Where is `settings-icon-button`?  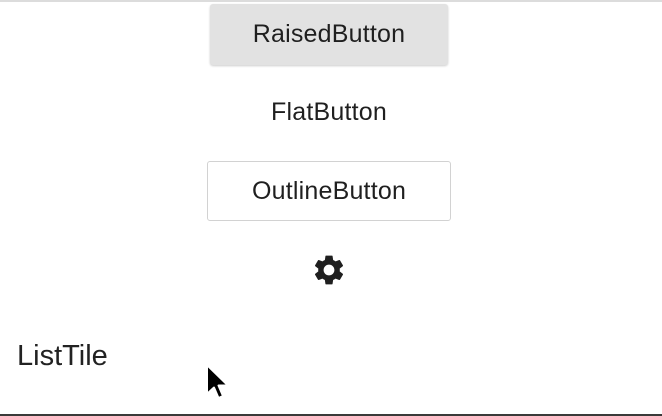 settings-icon-button is located at coordinates (329, 270).